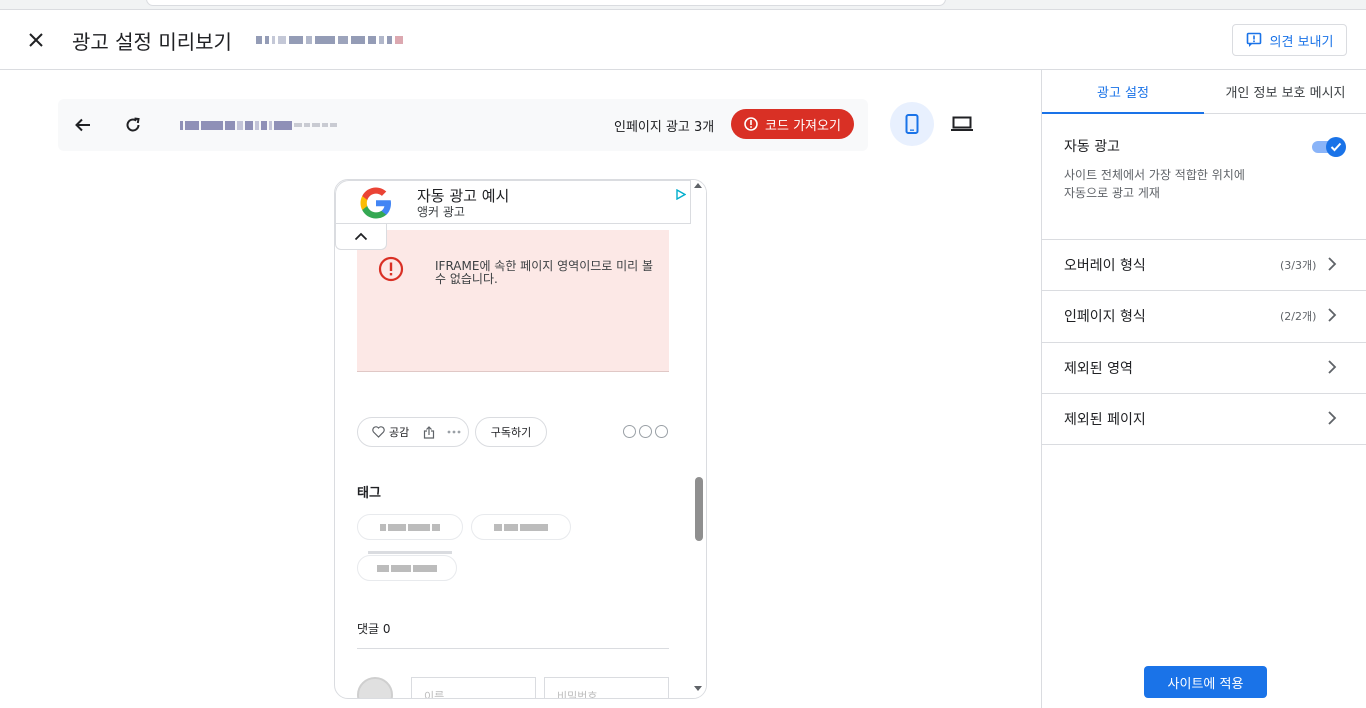 Image resolution: width=1366 pixels, height=708 pixels. I want to click on like-label: 공감, so click(399, 432).